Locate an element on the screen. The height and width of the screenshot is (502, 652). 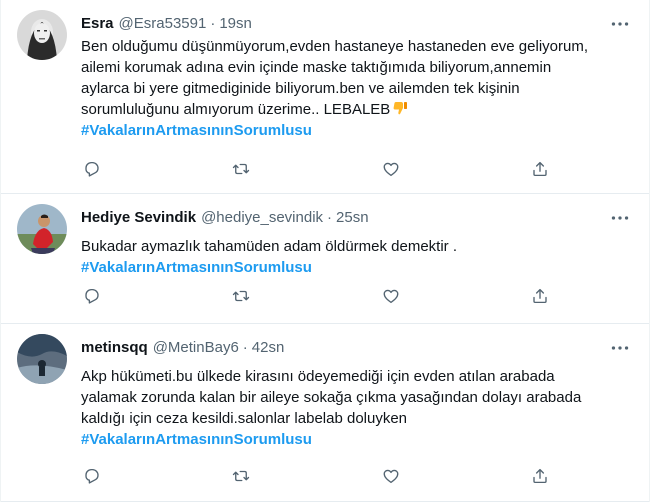
timestamp: 19sn is located at coordinates (235, 23).